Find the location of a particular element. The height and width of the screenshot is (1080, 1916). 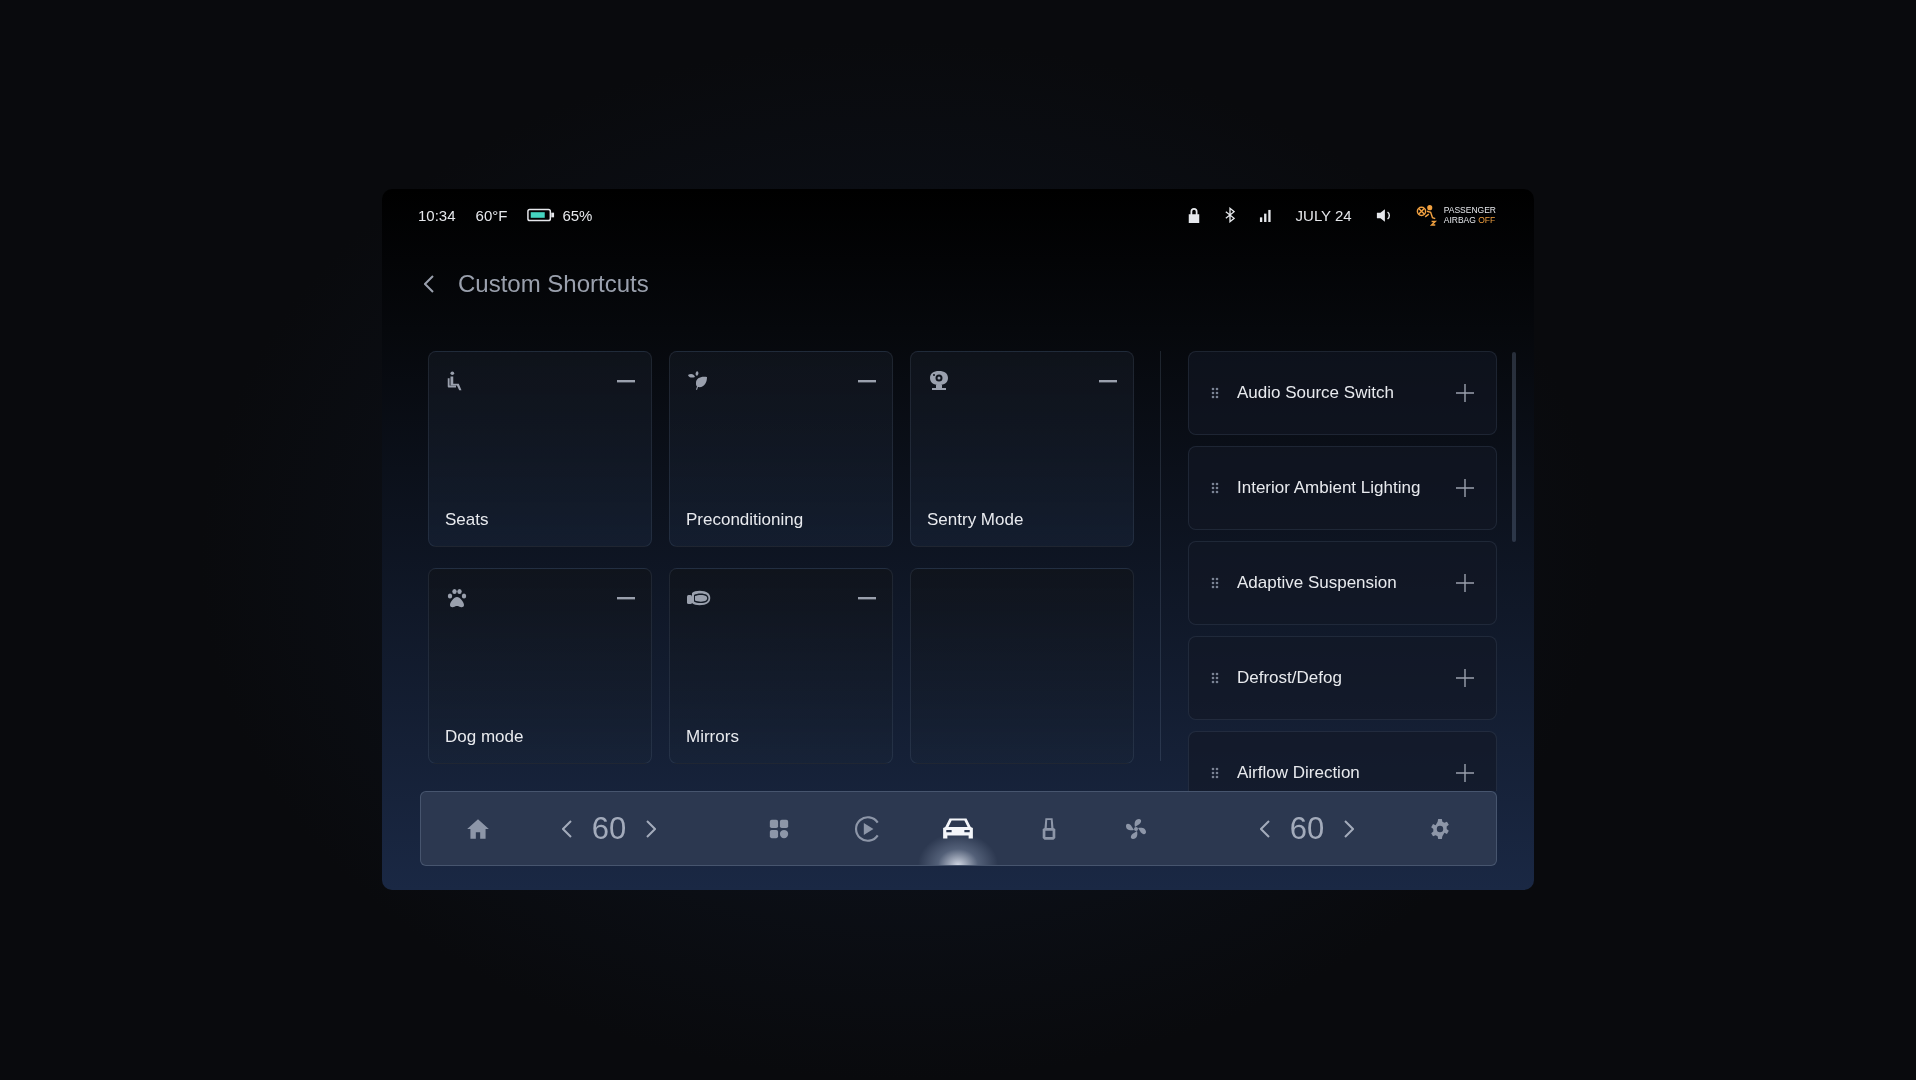

shortcut-tile: Seats is located at coordinates (540, 449).